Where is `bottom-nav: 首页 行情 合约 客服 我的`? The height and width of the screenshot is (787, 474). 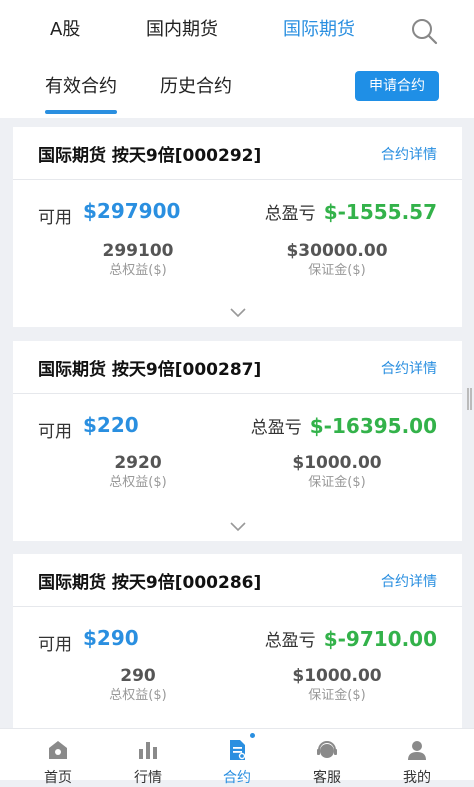 bottom-nav: 首页 行情 合约 客服 我的 is located at coordinates (237, 757).